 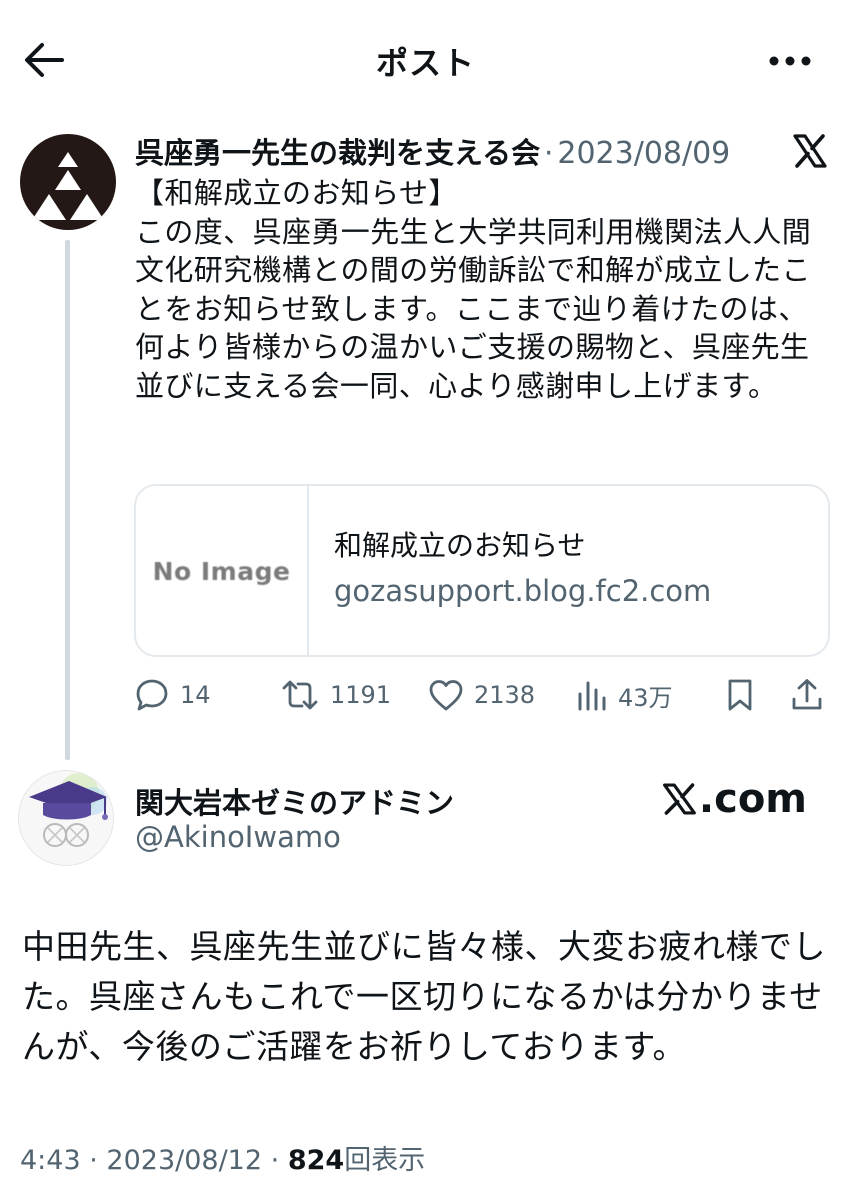 I want to click on post-header: 呉座勇一先生の裁判を支える会 · 2023/08/09, so click(x=432, y=152).